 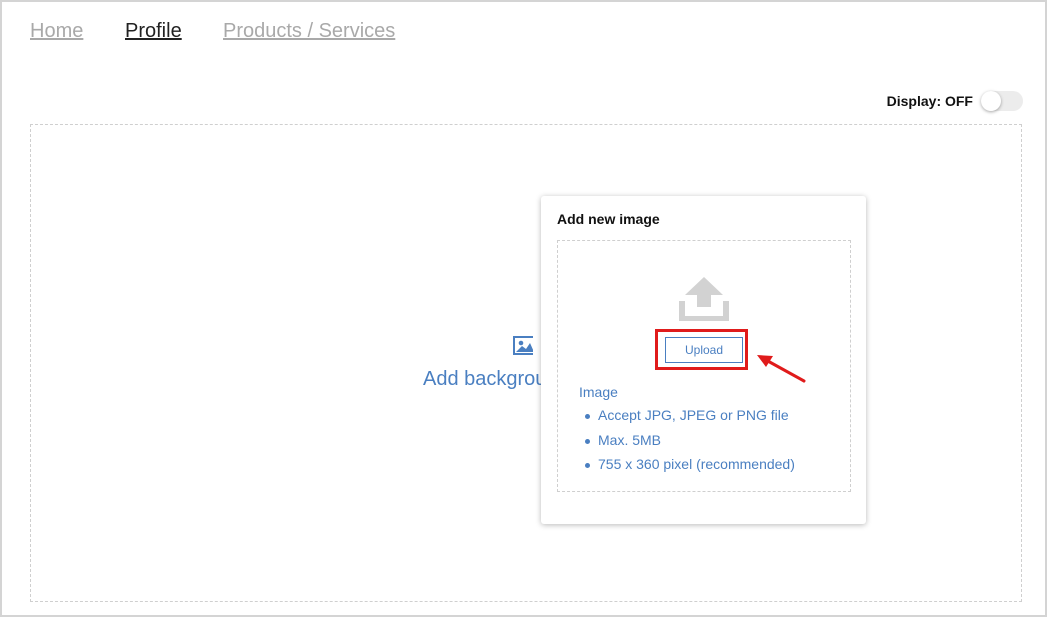 I want to click on toggle-knob, so click(x=991, y=101).